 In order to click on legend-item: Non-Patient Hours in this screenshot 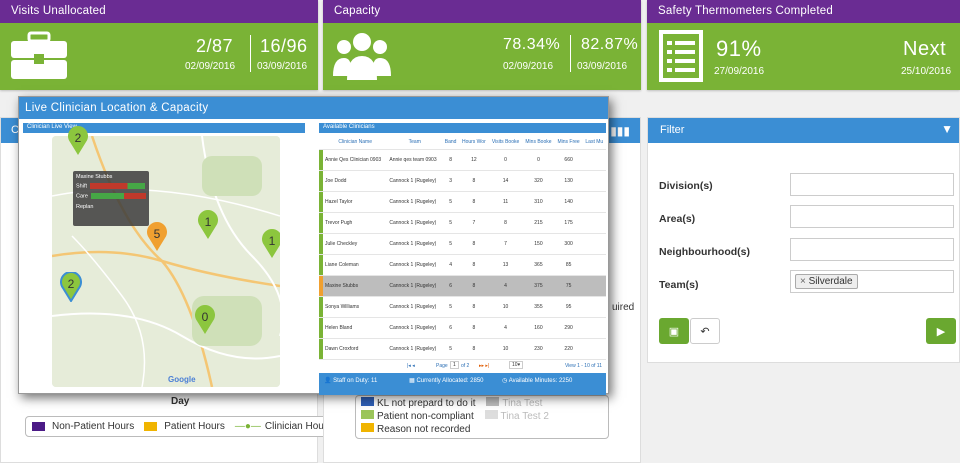, I will do `click(93, 426)`.